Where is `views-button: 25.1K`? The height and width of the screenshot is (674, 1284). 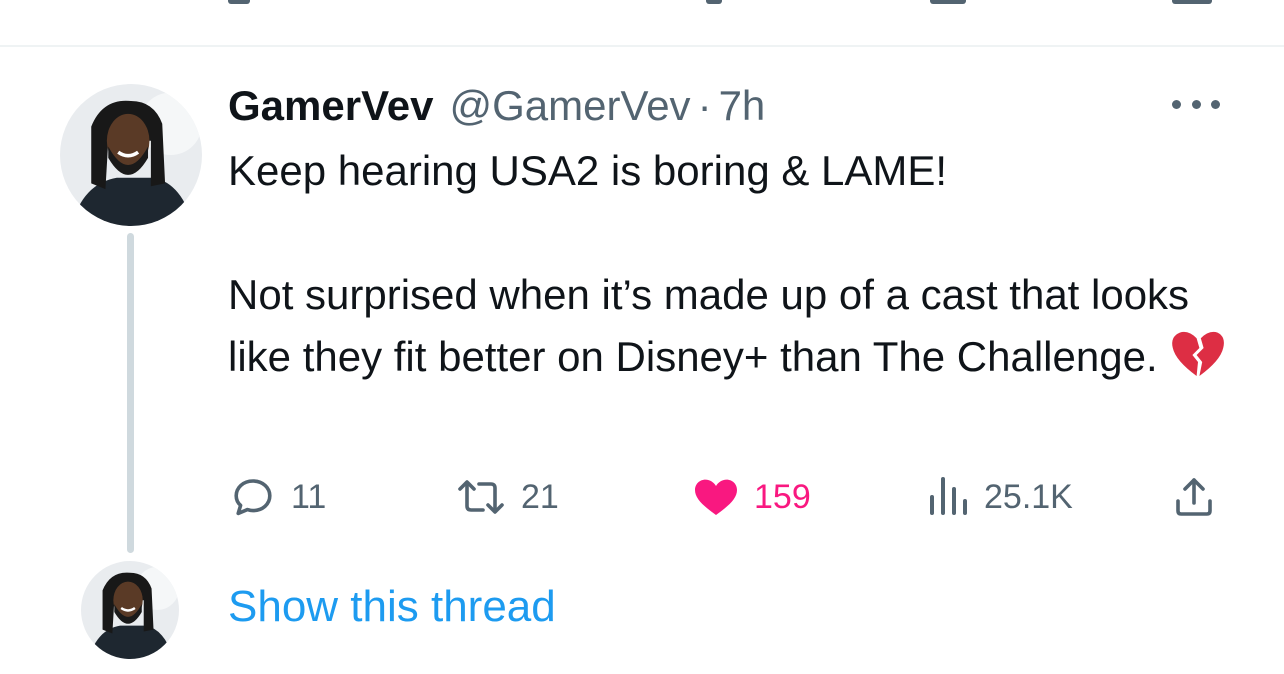
views-button: 25.1K is located at coordinates (999, 497).